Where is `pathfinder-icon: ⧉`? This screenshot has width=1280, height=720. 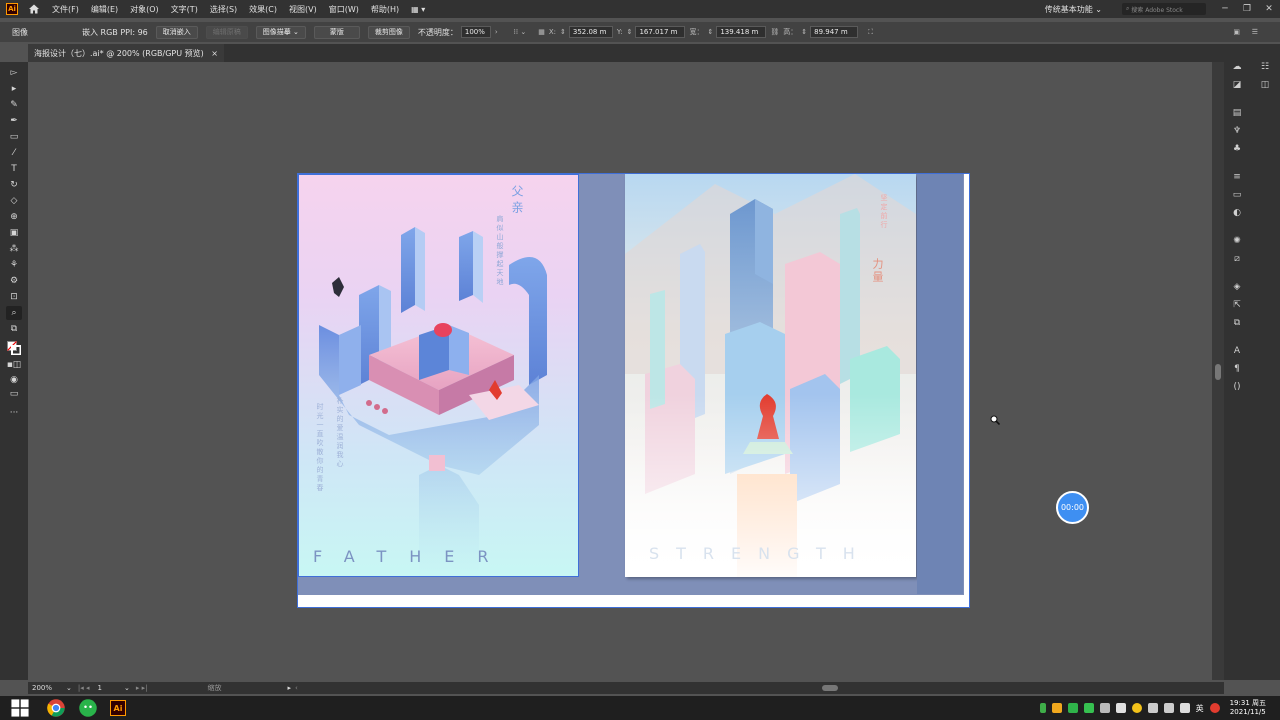
pathfinder-icon: ⧉ is located at coordinates (1237, 323).